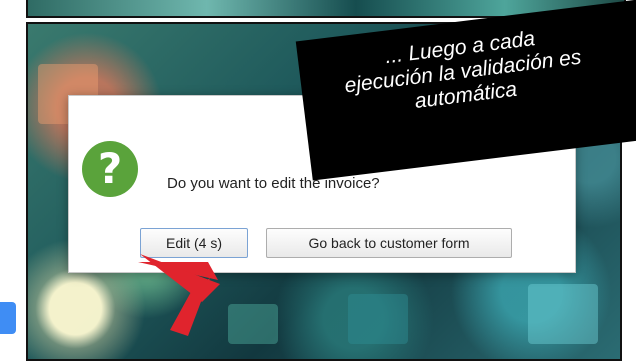 The height and width of the screenshot is (361, 636). I want to click on red-arrow-icon, so click(179, 295).